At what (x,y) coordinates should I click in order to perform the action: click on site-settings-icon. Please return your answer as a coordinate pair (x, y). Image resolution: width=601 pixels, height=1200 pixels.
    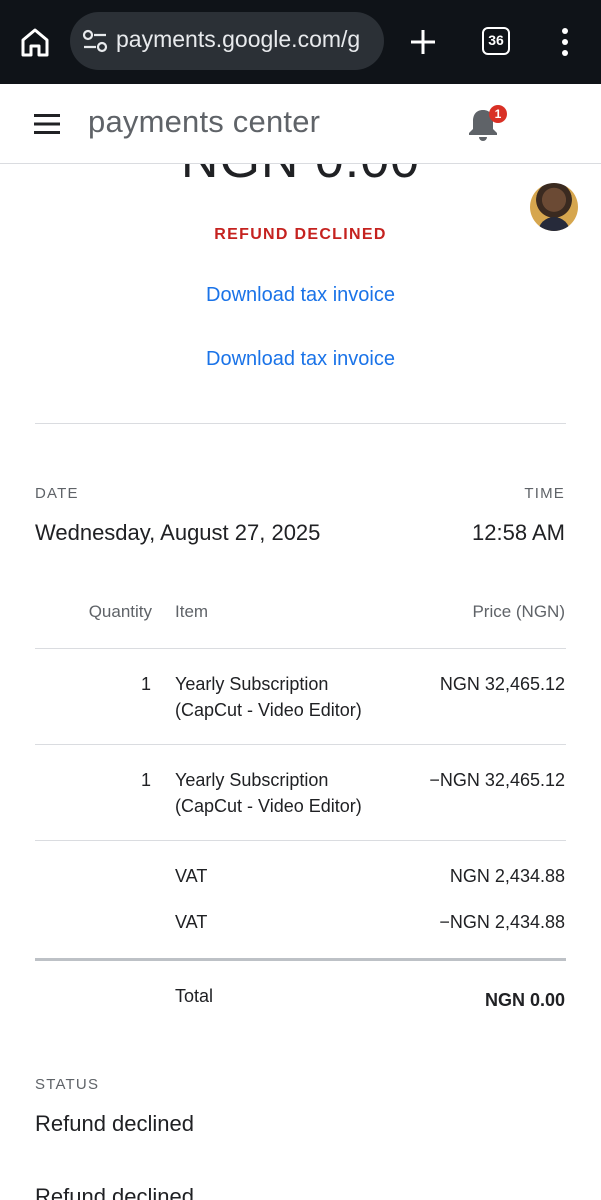
    Looking at the image, I should click on (95, 41).